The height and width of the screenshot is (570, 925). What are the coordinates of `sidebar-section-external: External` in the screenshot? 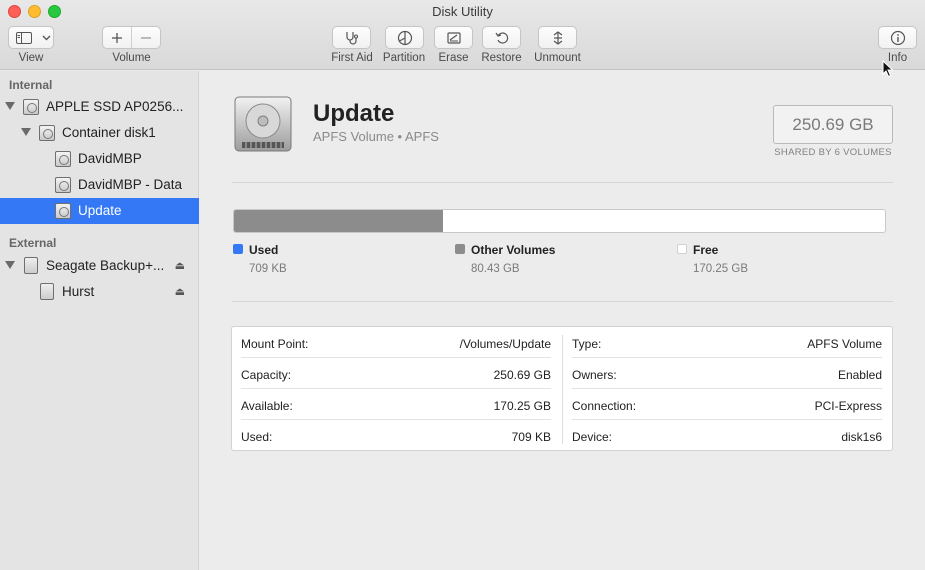 It's located at (33, 243).